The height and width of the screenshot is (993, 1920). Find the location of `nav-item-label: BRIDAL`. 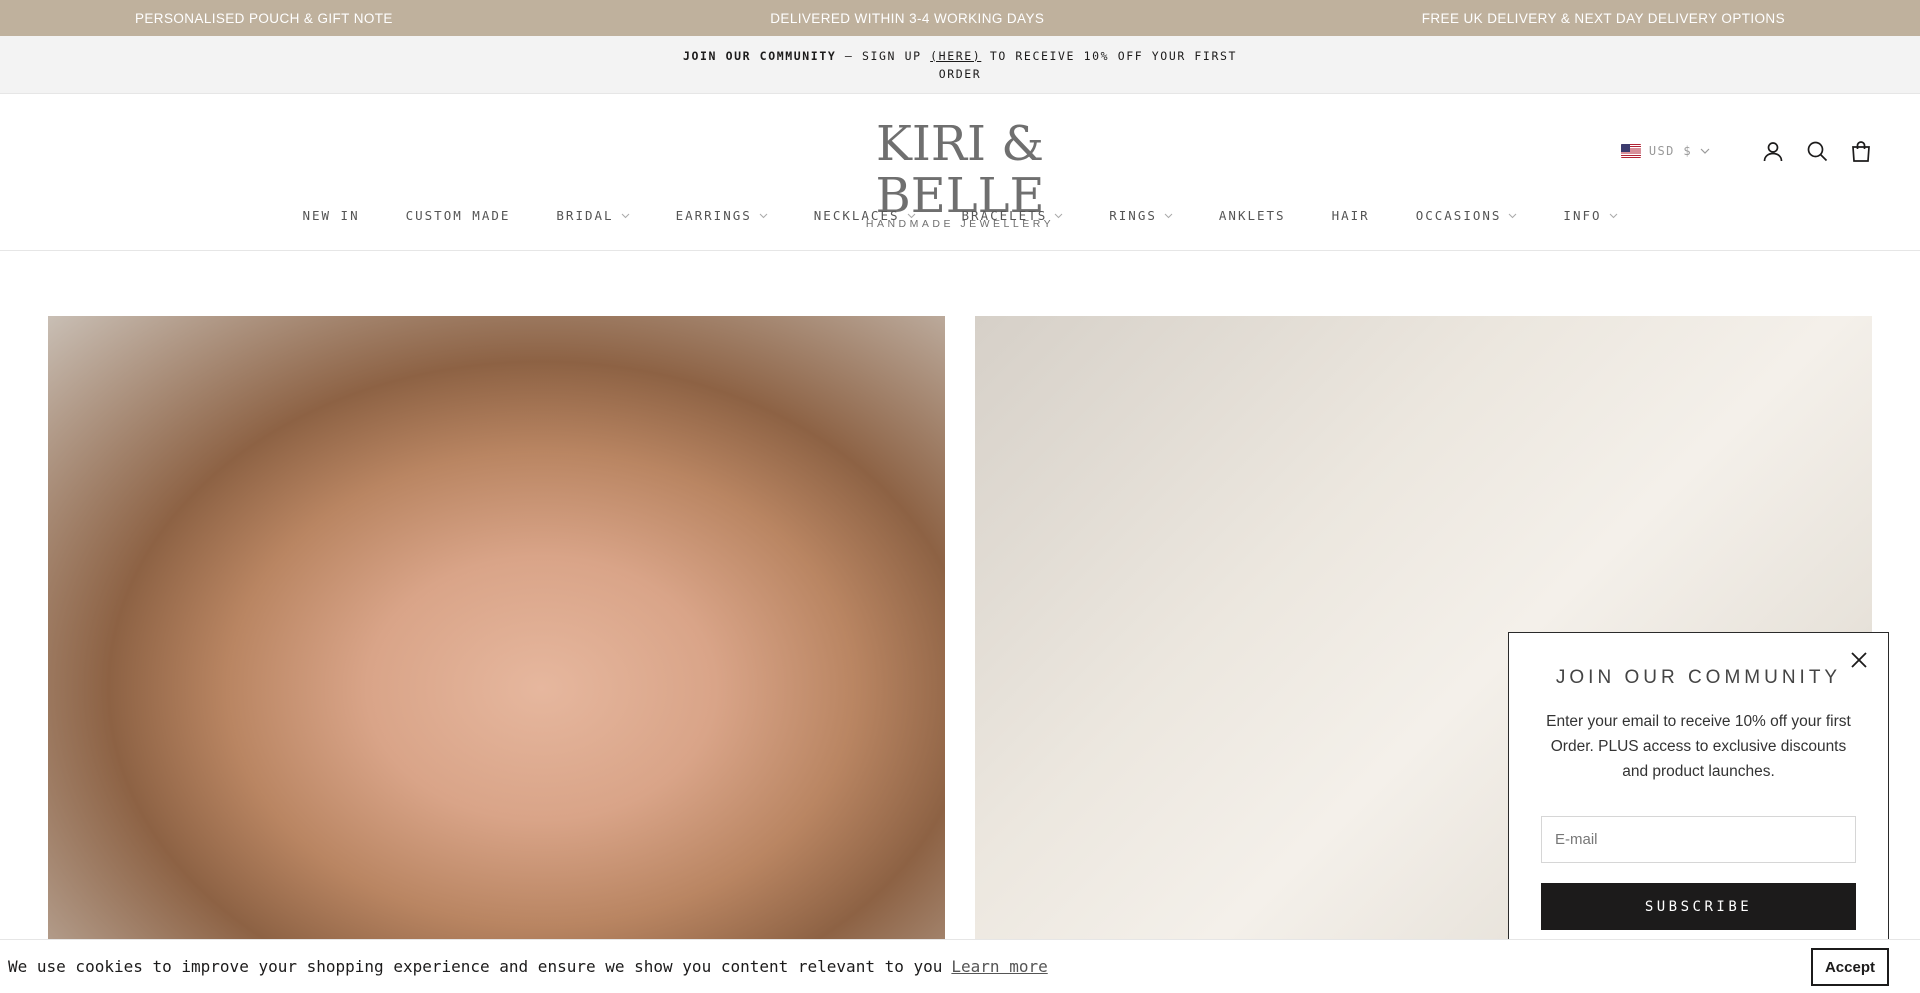

nav-item-label: BRIDAL is located at coordinates (585, 215).